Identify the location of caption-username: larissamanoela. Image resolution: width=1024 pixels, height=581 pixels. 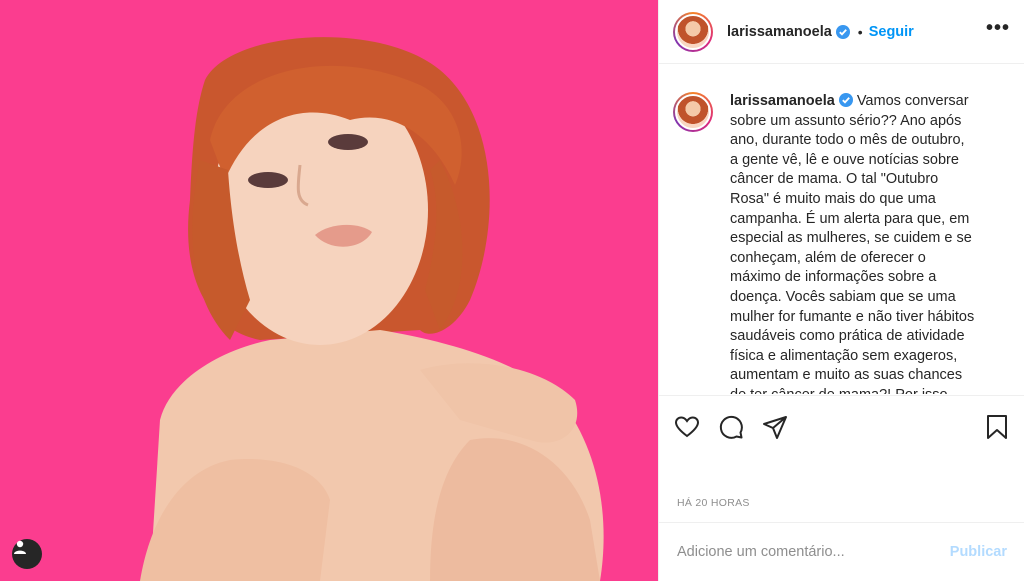
(782, 101).